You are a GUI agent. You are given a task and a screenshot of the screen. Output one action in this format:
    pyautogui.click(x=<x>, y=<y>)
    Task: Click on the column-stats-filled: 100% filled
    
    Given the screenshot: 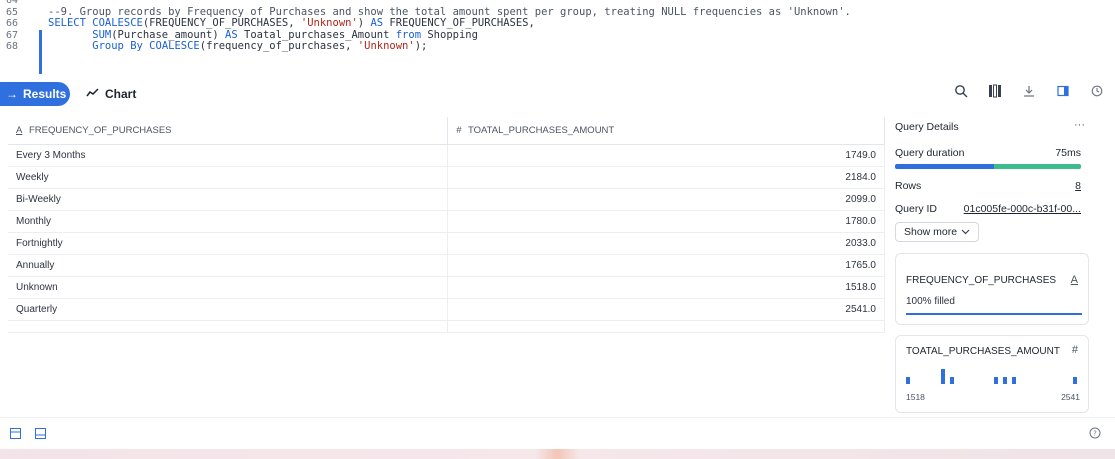 What is the action you would take?
    pyautogui.click(x=930, y=301)
    